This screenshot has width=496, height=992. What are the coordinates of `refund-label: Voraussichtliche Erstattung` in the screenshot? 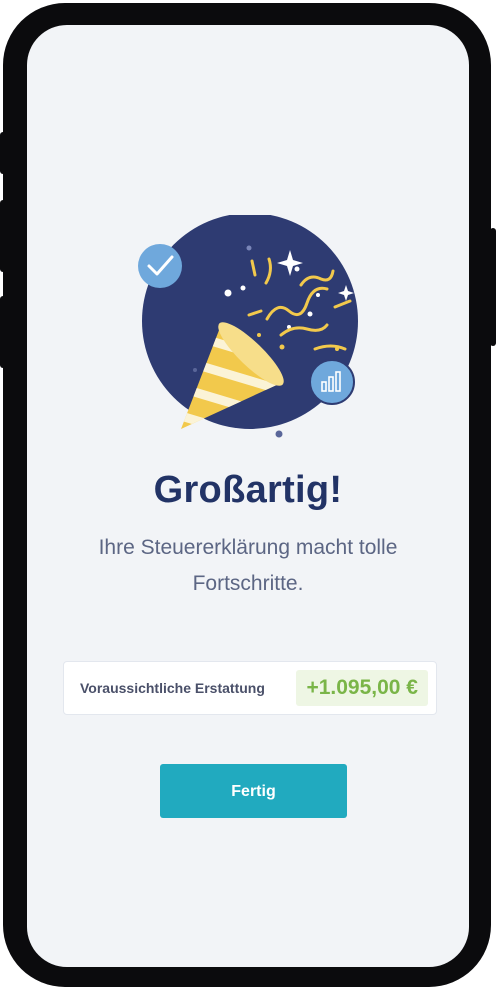 It's located at (172, 688).